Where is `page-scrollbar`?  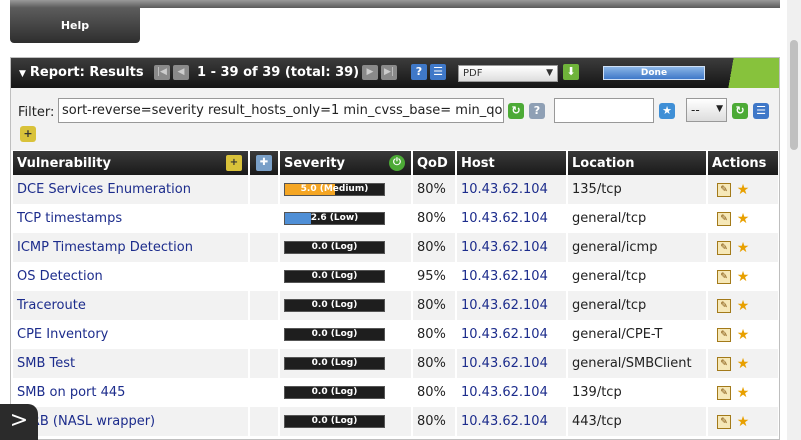 page-scrollbar is located at coordinates (794, 220).